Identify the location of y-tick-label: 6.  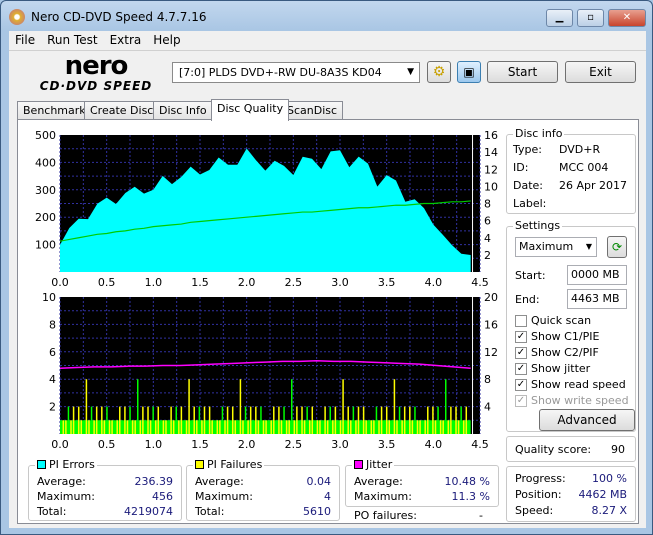
(52, 352).